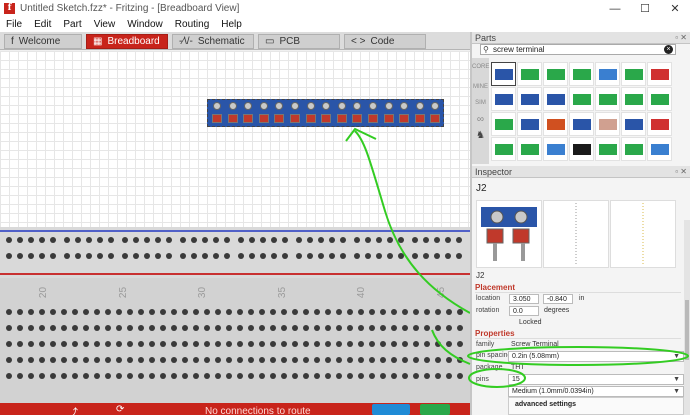 The width and height of the screenshot is (690, 415). Describe the element at coordinates (675, 8) in the screenshot. I see `close-button: ✕` at that location.